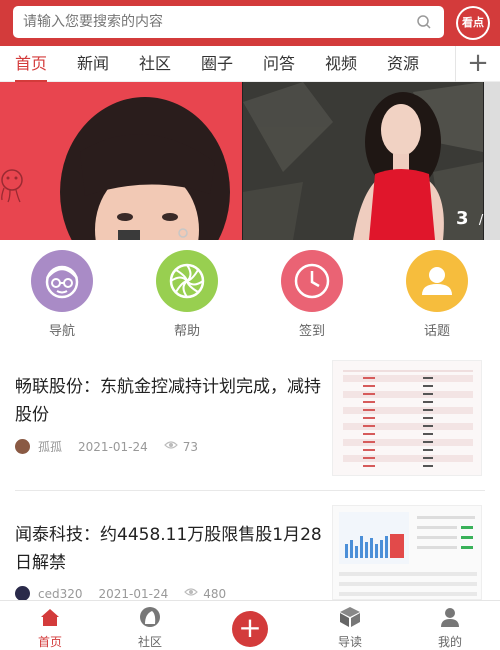 This screenshot has height=650, width=500. Describe the element at coordinates (250, 490) in the screenshot. I see `divider` at that location.